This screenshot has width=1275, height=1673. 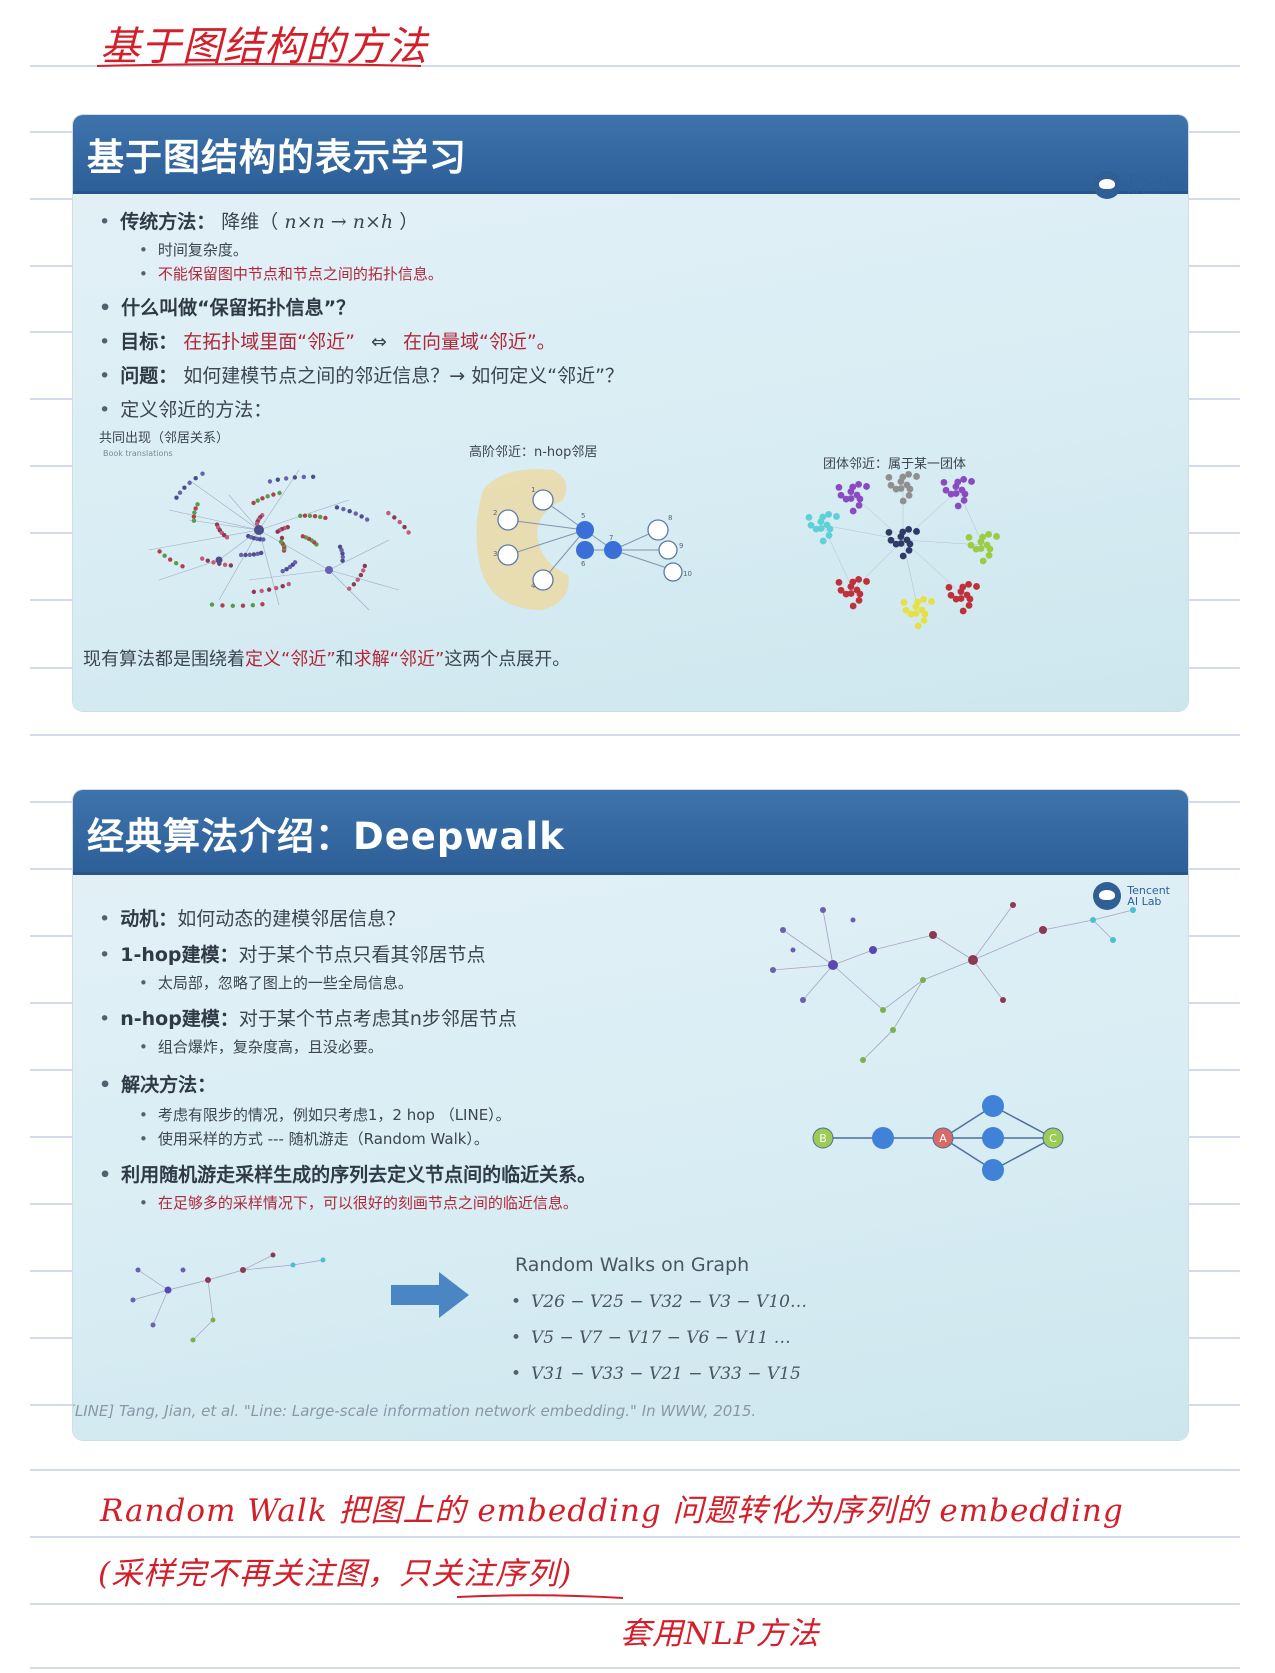 I want to click on right-arrow-icon, so click(x=430, y=1295).